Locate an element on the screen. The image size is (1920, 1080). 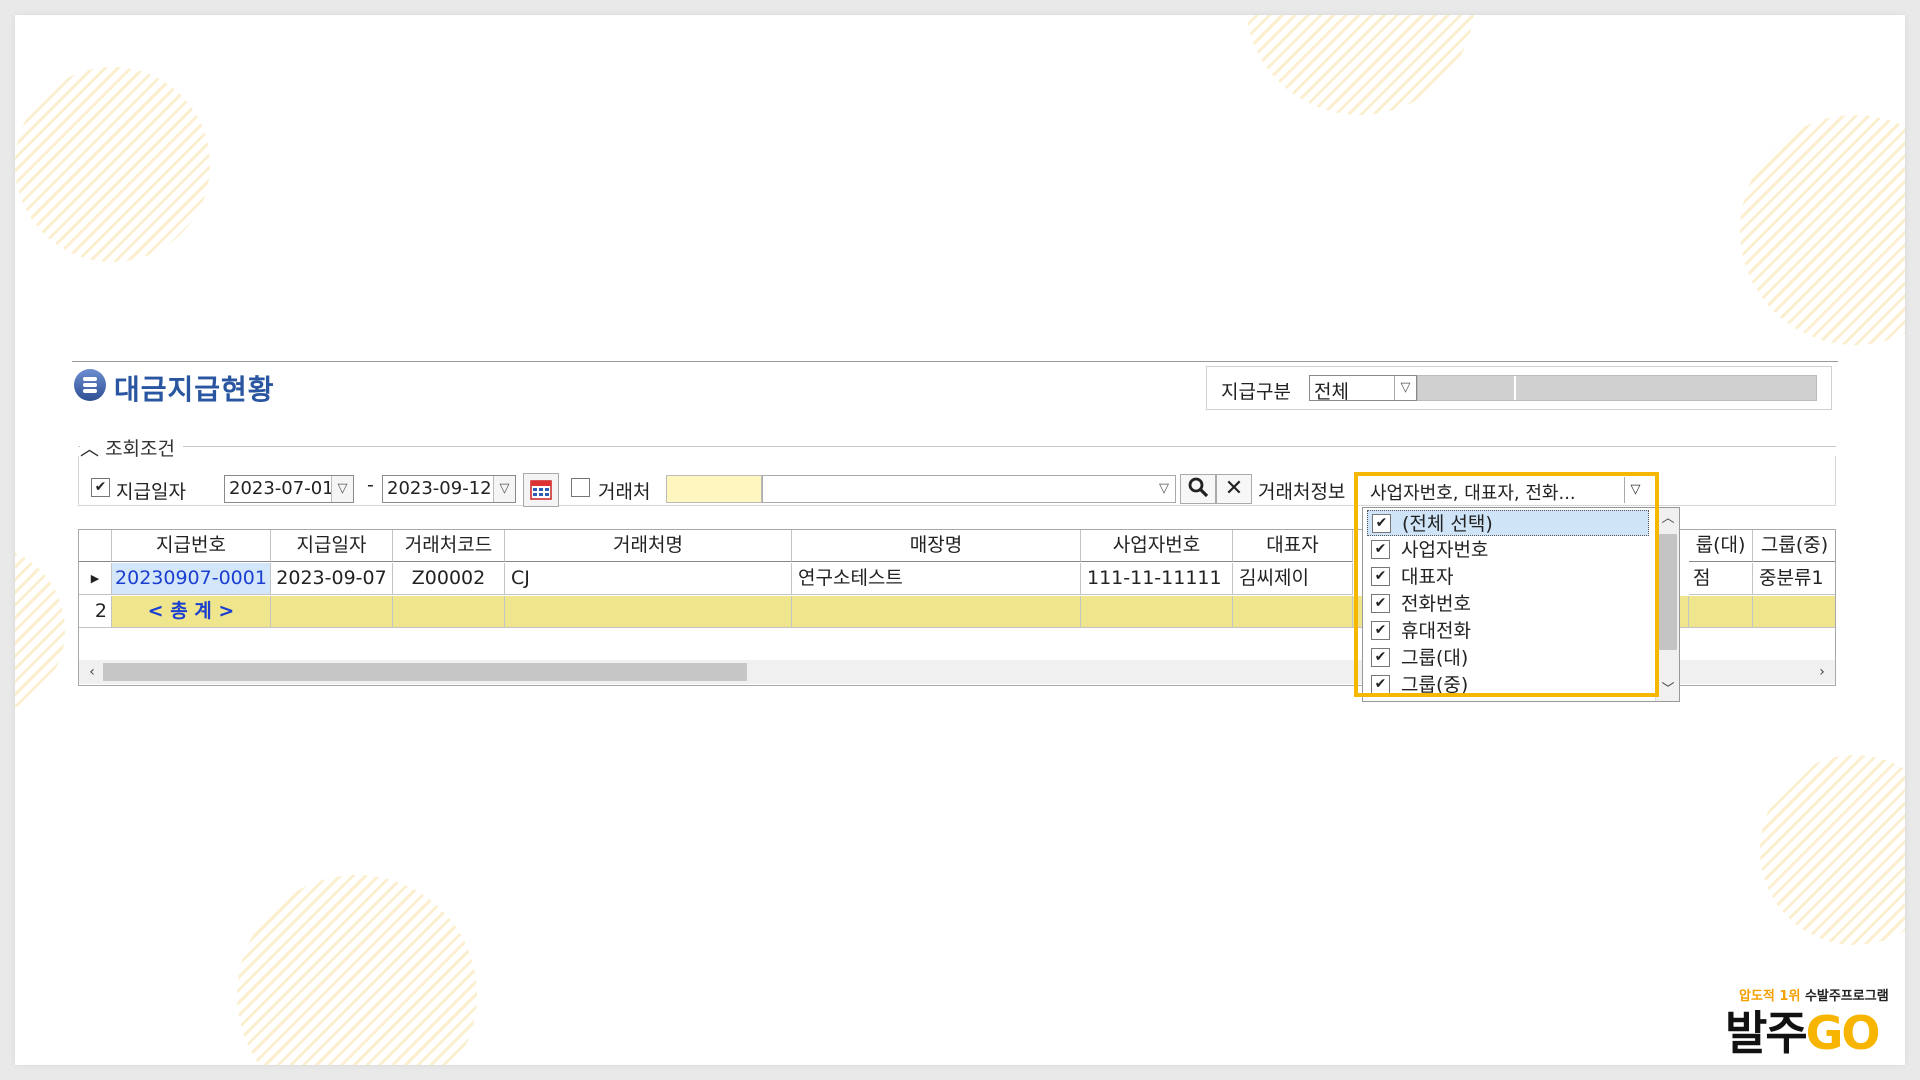
dropdown-item: ✔ 사업자번호 is located at coordinates (1508, 550).